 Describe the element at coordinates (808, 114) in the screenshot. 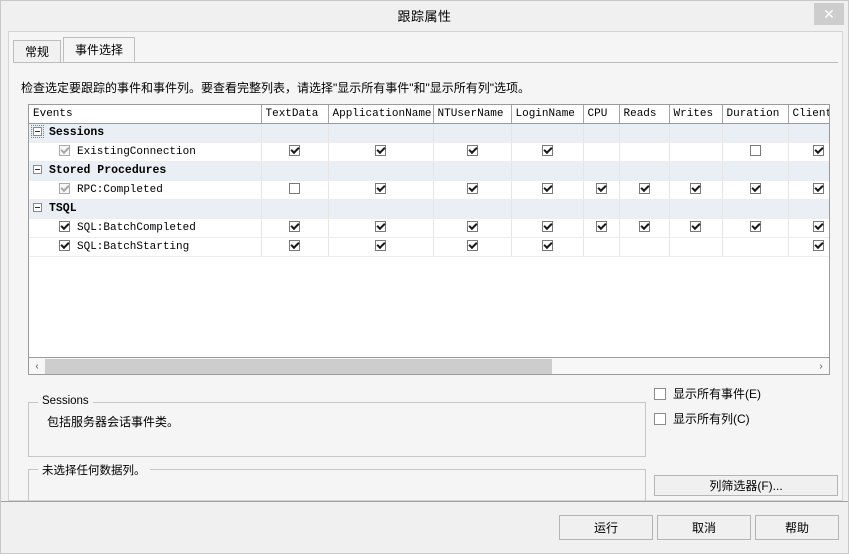

I see `col-header-clientproc: ClientProc` at that location.